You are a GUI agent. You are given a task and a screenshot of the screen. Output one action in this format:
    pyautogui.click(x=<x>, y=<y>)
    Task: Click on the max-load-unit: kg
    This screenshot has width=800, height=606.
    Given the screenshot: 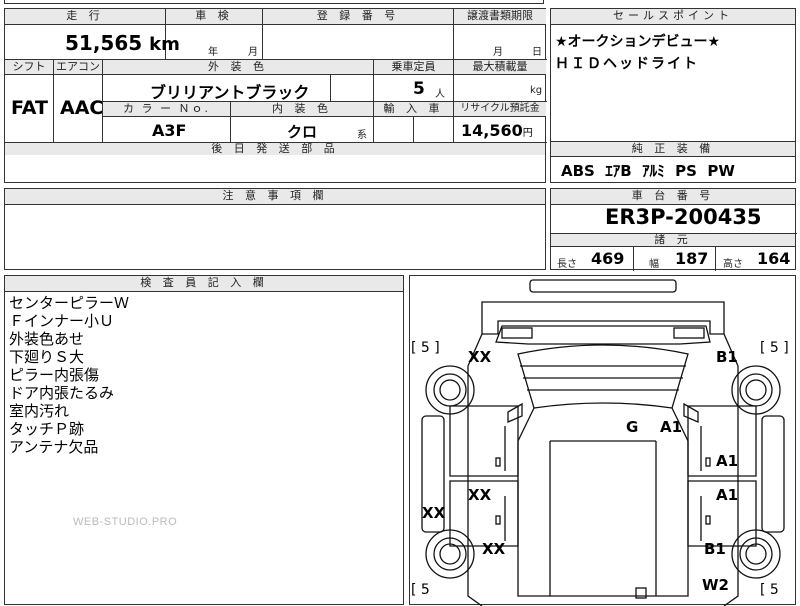 What is the action you would take?
    pyautogui.click(x=536, y=90)
    